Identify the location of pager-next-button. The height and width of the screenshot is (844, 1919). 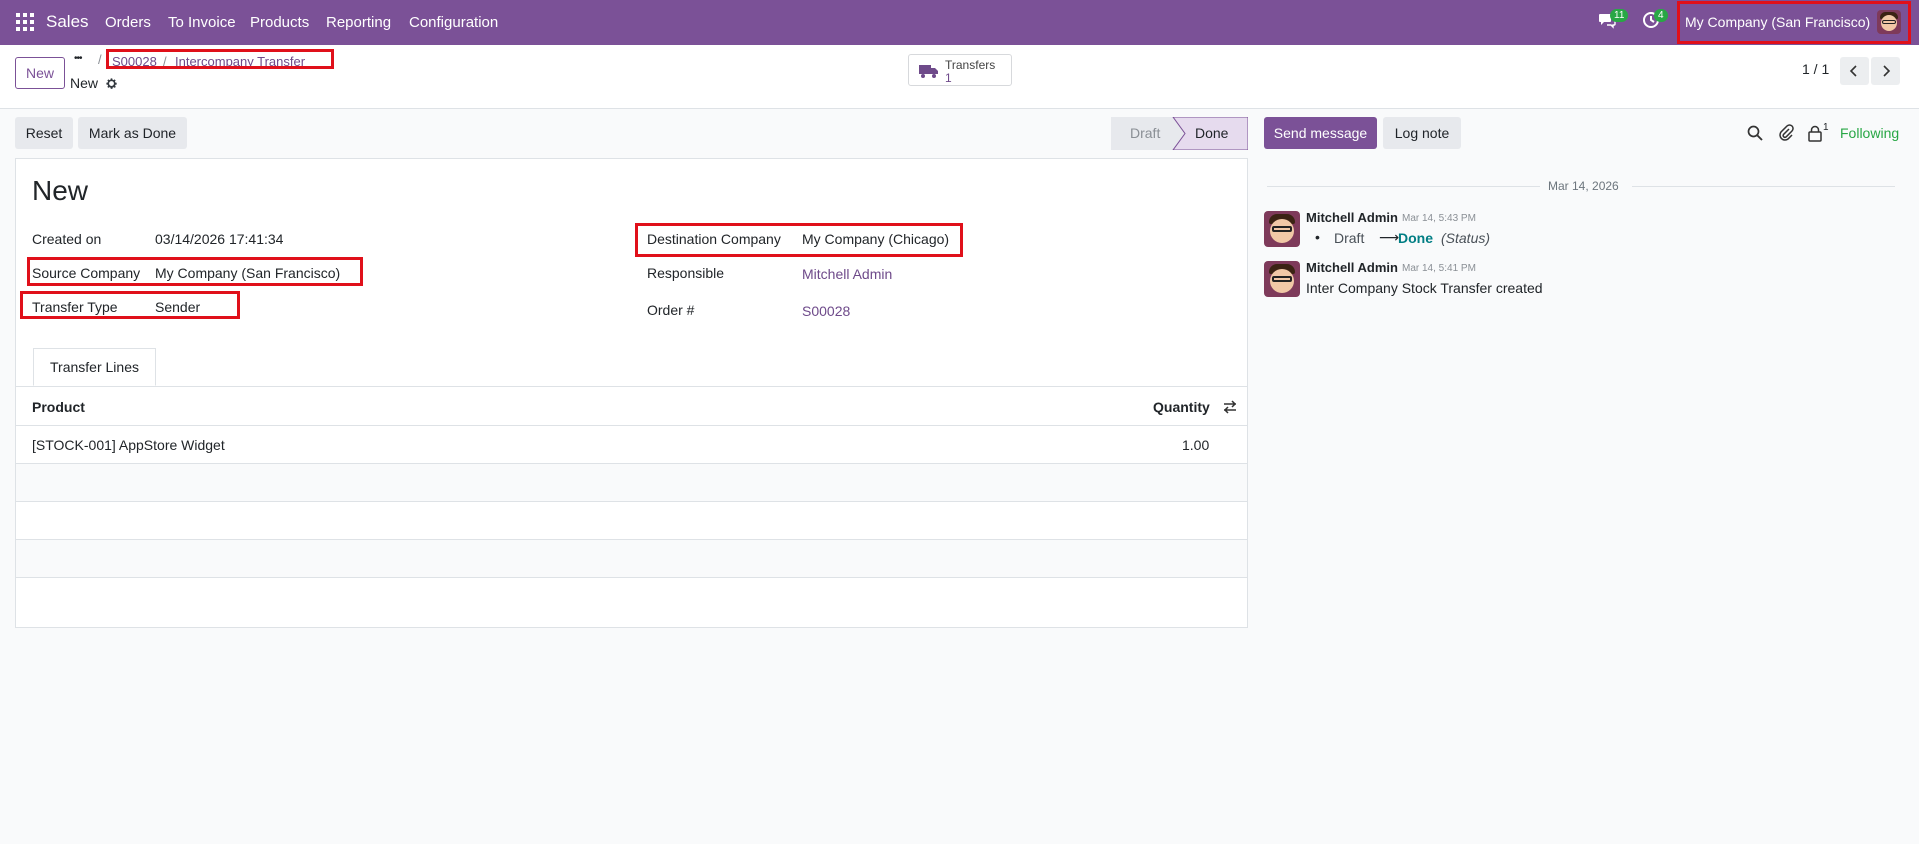
(1885, 71).